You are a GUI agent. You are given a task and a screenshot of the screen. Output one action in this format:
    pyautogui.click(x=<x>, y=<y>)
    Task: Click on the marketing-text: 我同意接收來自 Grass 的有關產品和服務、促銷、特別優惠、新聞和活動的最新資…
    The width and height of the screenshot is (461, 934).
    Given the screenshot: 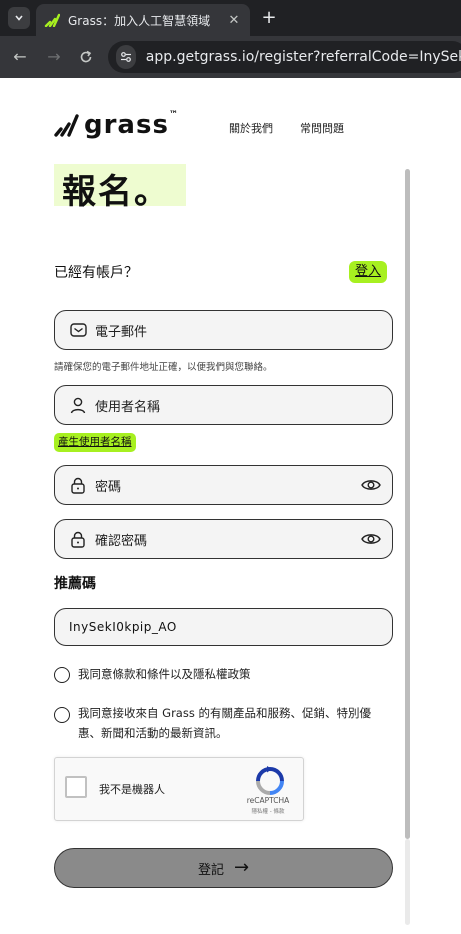 What is the action you would take?
    pyautogui.click(x=224, y=723)
    